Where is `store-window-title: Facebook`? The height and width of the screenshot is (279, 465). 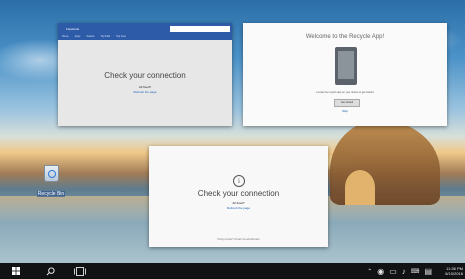
store-window-title: Facebook is located at coordinates (73, 28).